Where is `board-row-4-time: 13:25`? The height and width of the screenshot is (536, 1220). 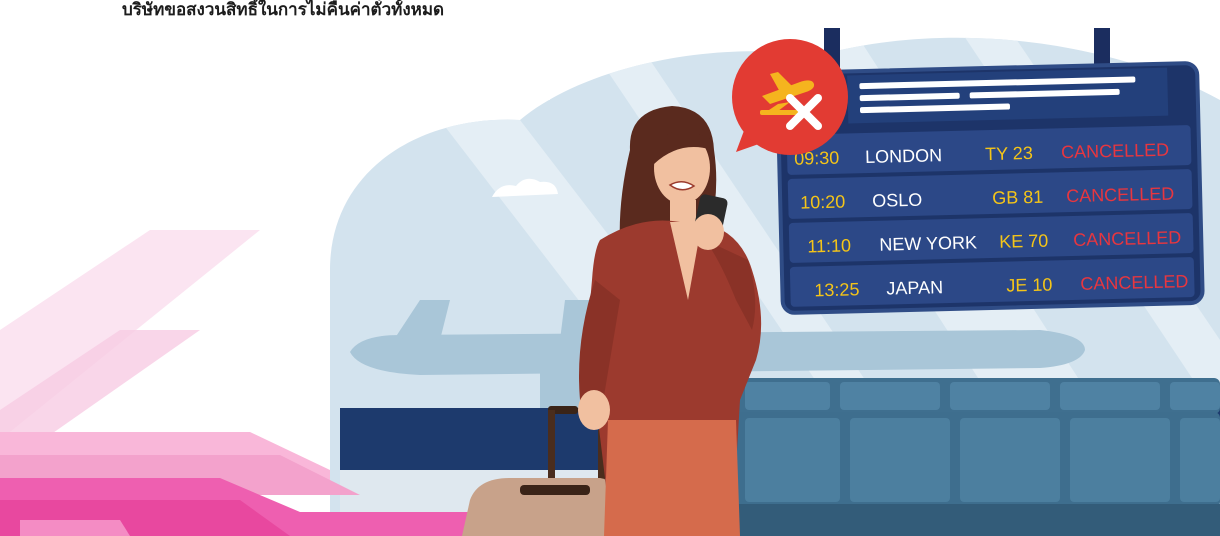 board-row-4-time: 13:25 is located at coordinates (837, 289).